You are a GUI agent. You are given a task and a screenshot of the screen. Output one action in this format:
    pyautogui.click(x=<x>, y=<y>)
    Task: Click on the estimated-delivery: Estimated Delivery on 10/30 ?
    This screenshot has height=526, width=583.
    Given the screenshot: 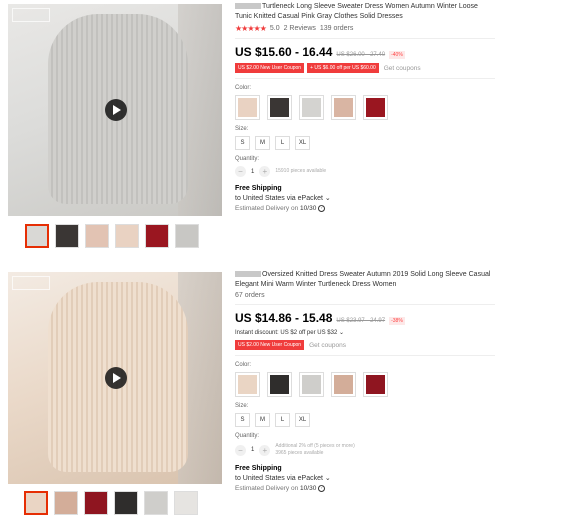 What is the action you would take?
    pyautogui.click(x=365, y=488)
    